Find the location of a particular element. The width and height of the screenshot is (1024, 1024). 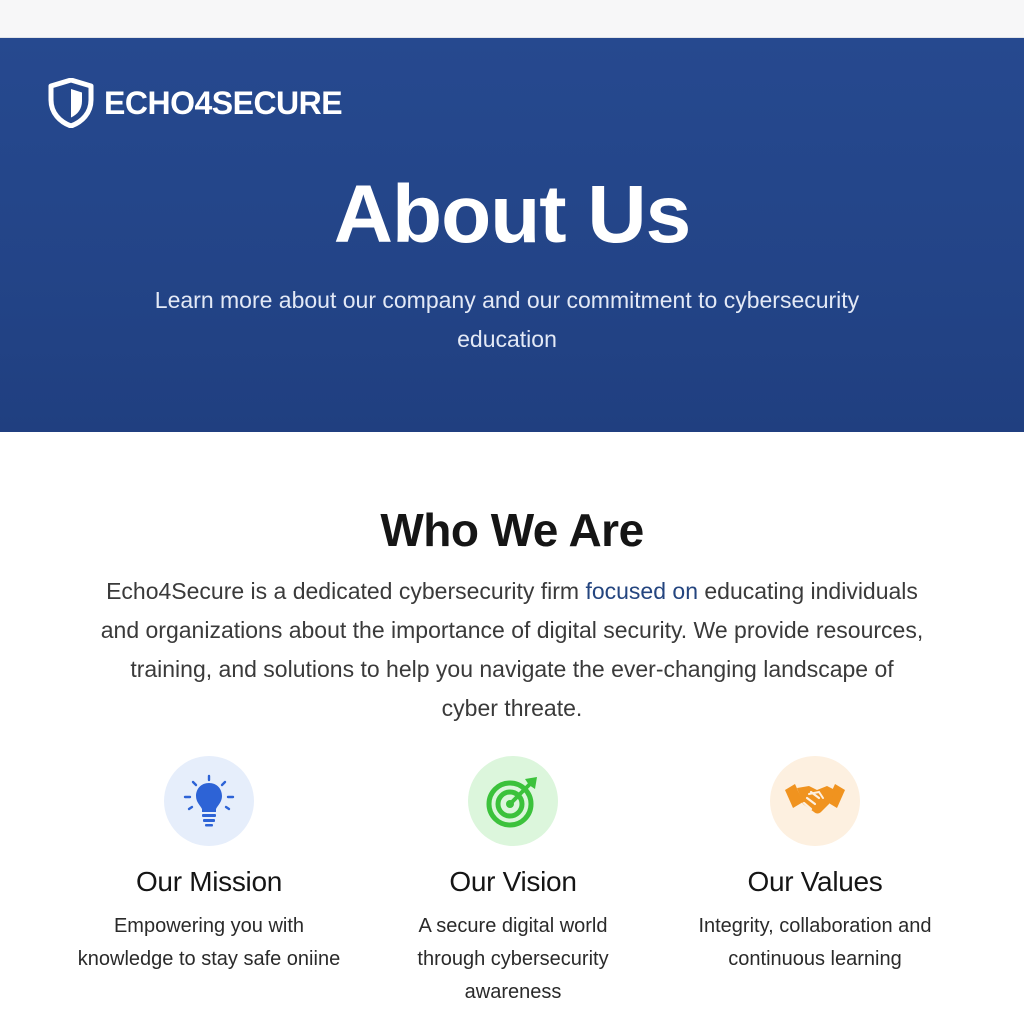

mission-icon-circle is located at coordinates (209, 801).